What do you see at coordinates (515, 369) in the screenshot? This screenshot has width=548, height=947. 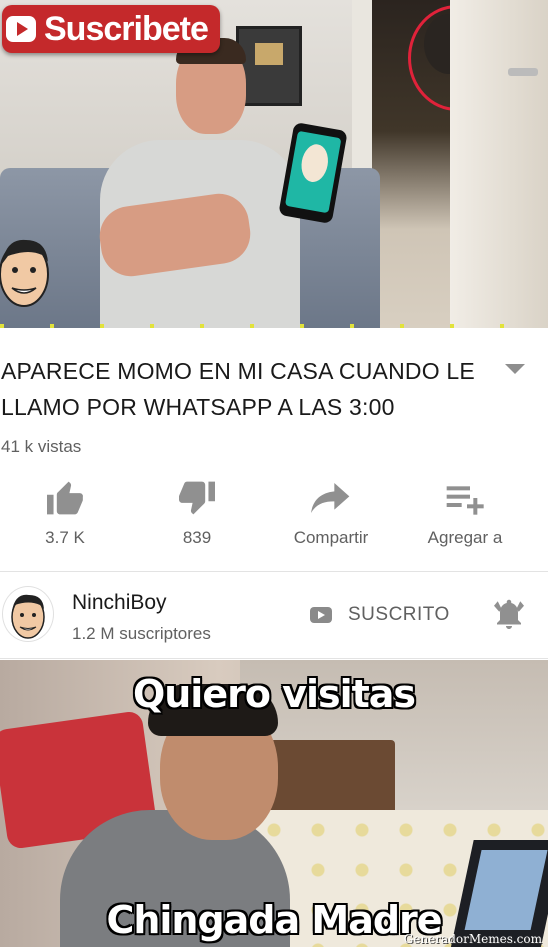 I see `chevron-down-icon` at bounding box center [515, 369].